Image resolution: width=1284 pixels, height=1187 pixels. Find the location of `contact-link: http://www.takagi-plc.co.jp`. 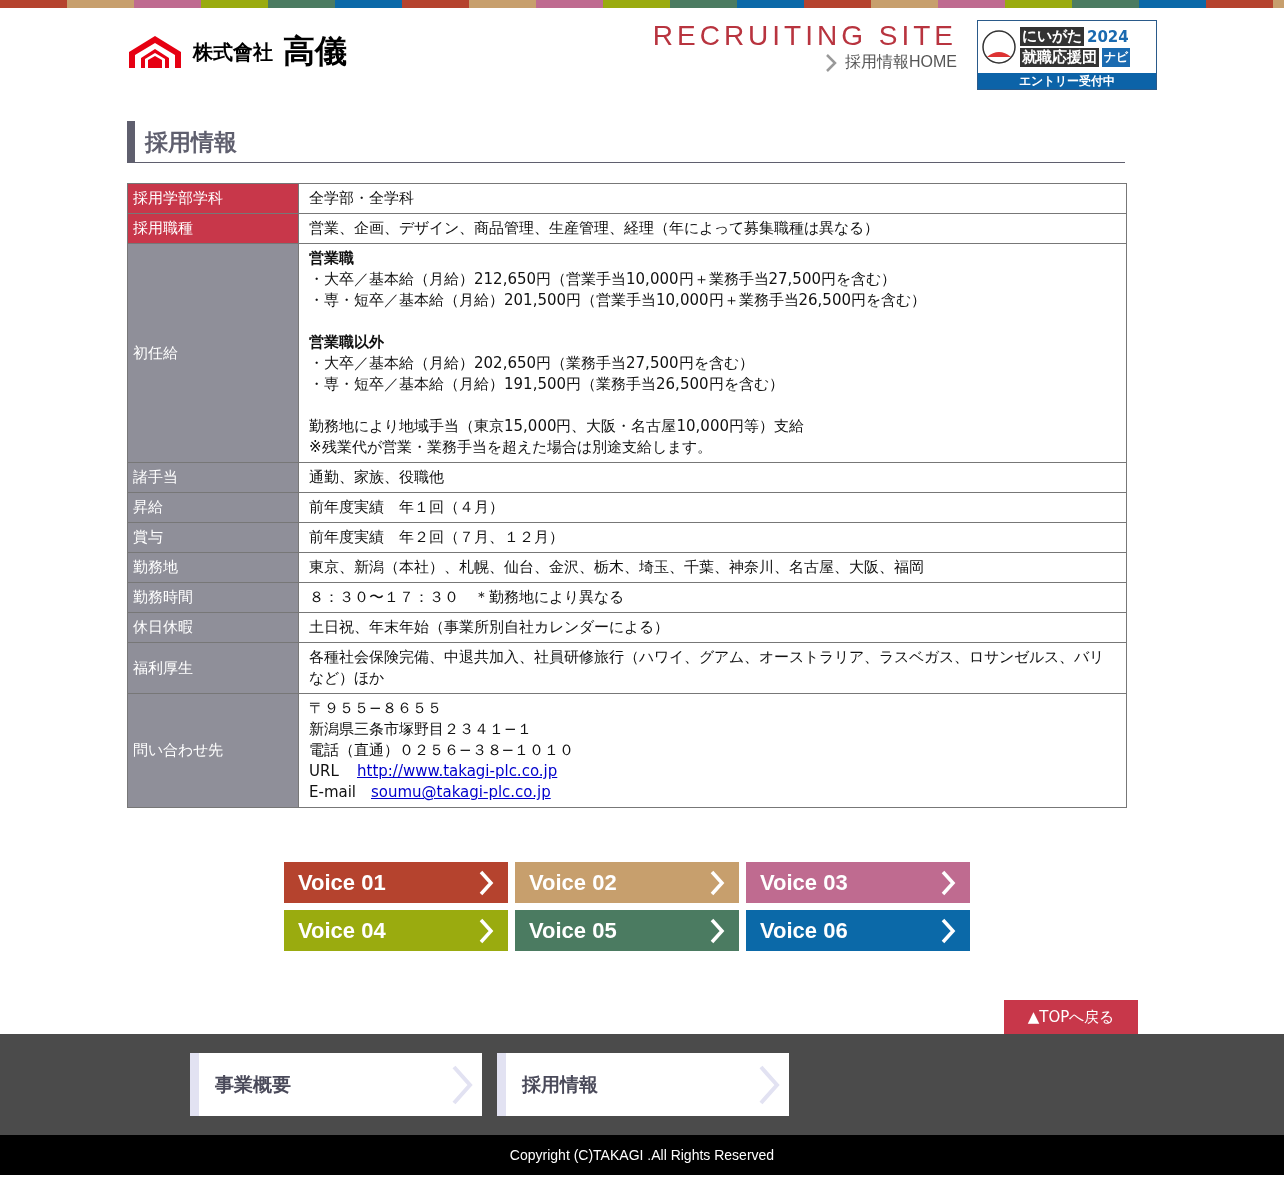

contact-link: http://www.takagi-plc.co.jp is located at coordinates (457, 771).